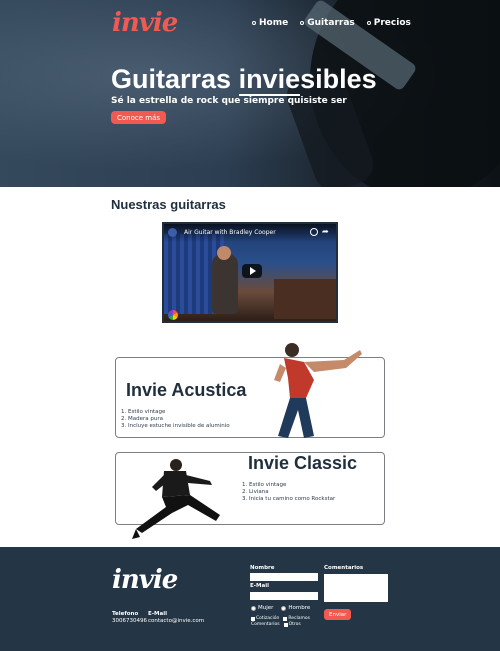  What do you see at coordinates (289, 499) in the screenshot?
I see `feature-item: 3. Inicia tu camino como Rockstar` at bounding box center [289, 499].